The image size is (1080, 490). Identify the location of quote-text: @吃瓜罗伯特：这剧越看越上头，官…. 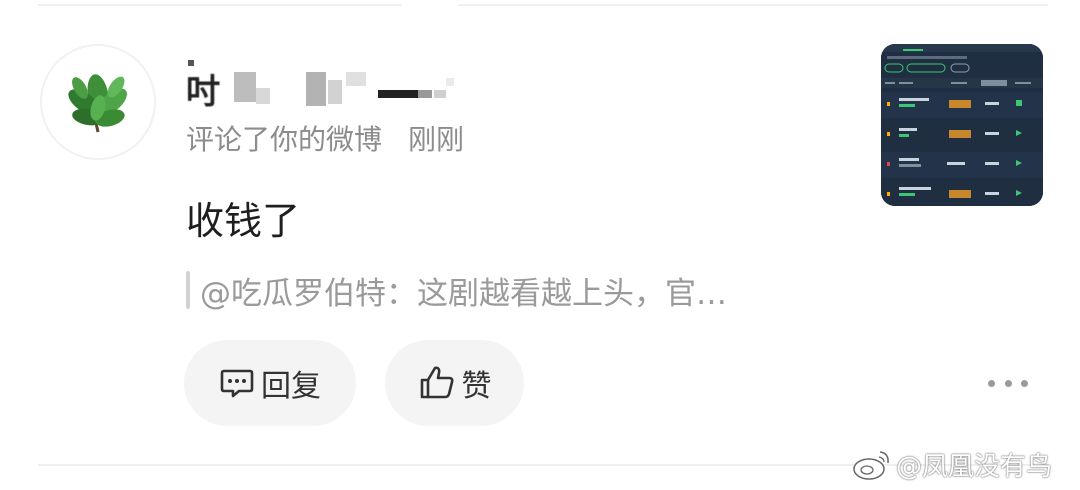
(463, 293).